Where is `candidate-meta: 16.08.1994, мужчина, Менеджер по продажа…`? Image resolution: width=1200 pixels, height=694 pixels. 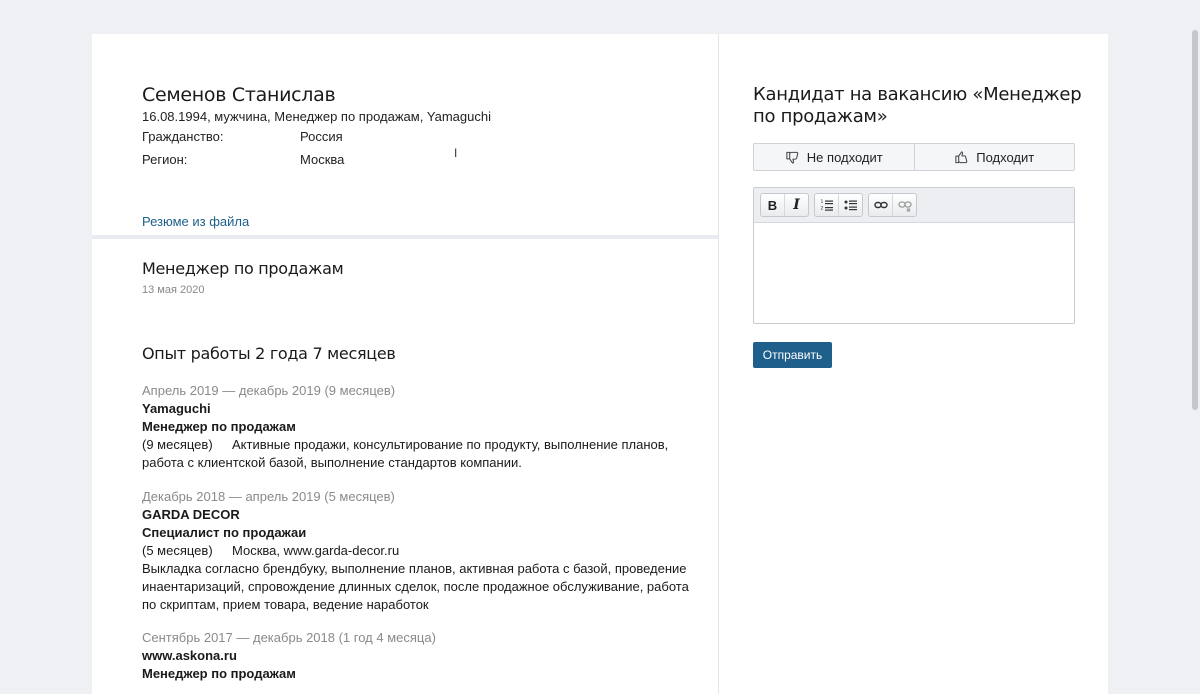 candidate-meta: 16.08.1994, мужчина, Менеджер по продажа… is located at coordinates (316, 116).